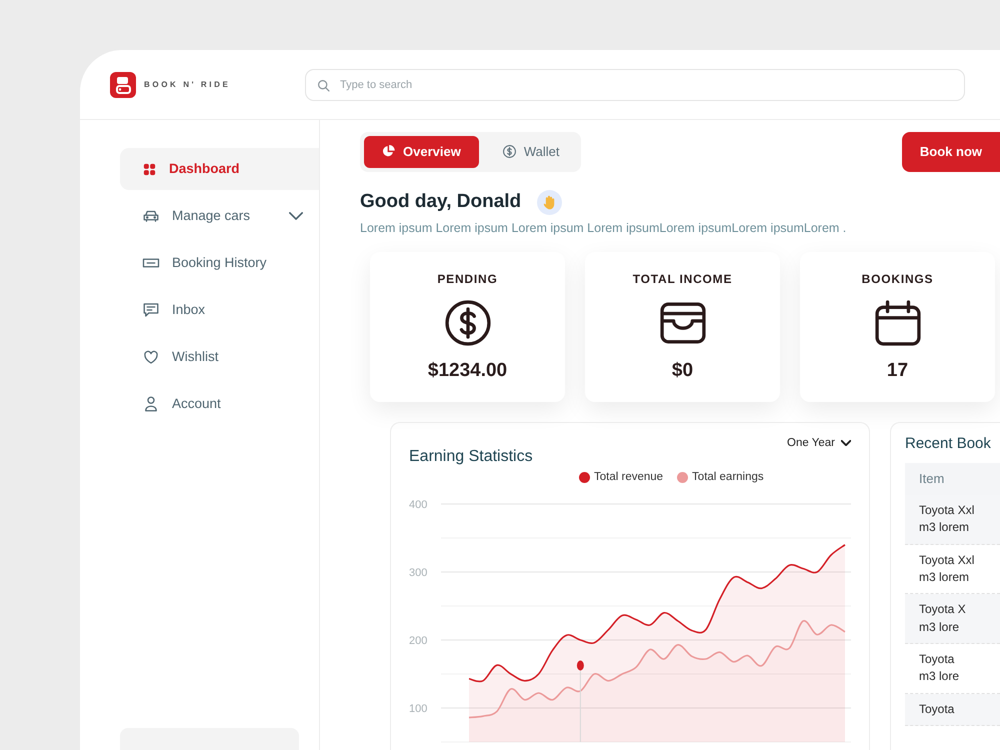 Image resolution: width=1000 pixels, height=750 pixels. Describe the element at coordinates (441, 202) in the screenshot. I see `greeting-title: Good day, Donald` at that location.